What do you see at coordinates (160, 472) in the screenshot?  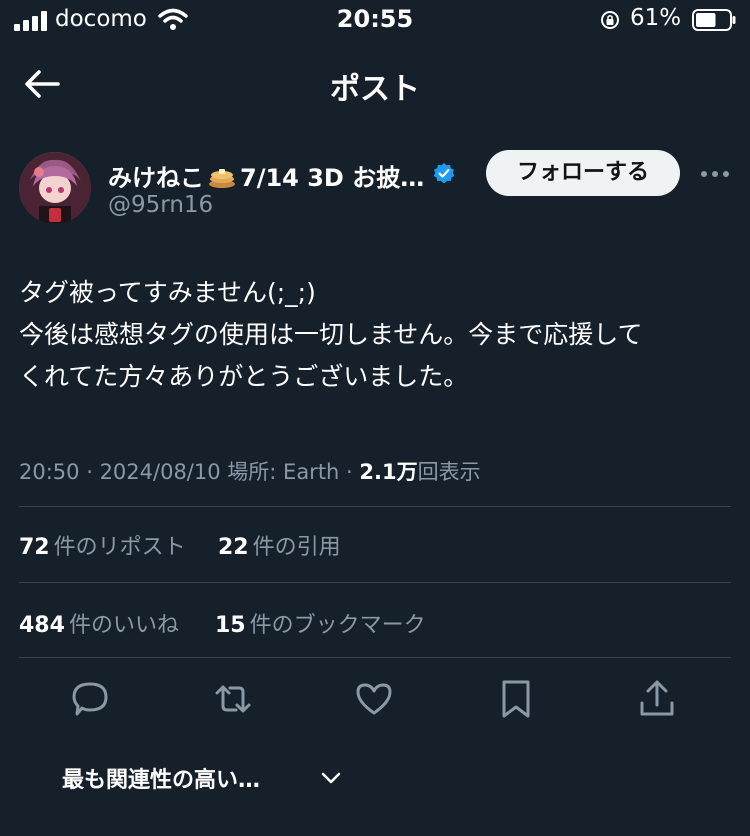 I see `post-date: 2024/08/10` at bounding box center [160, 472].